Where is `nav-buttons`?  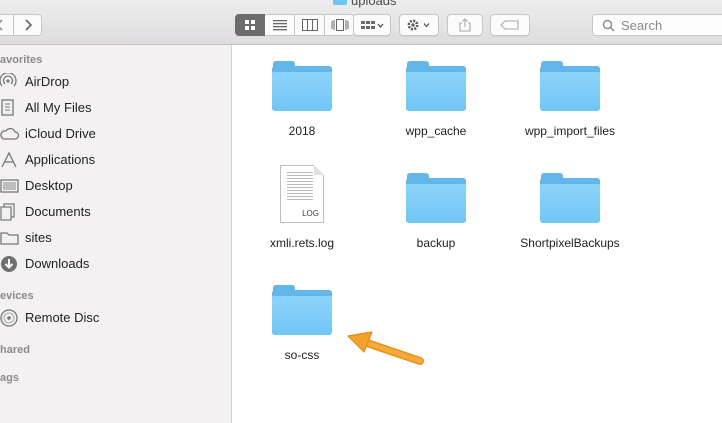 nav-buttons is located at coordinates (21, 25).